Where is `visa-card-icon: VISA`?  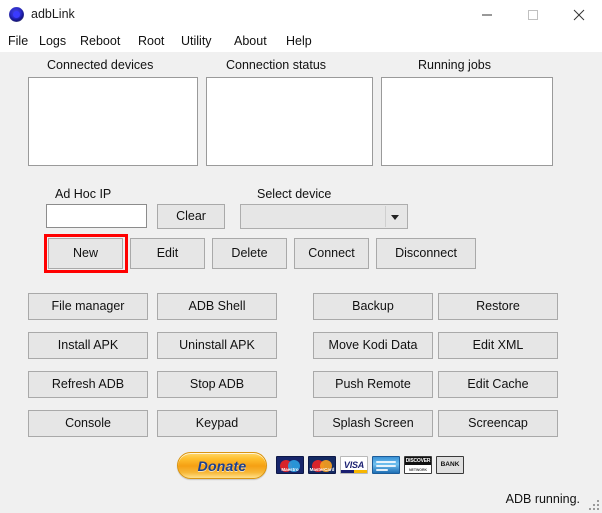
visa-card-icon: VISA is located at coordinates (354, 465).